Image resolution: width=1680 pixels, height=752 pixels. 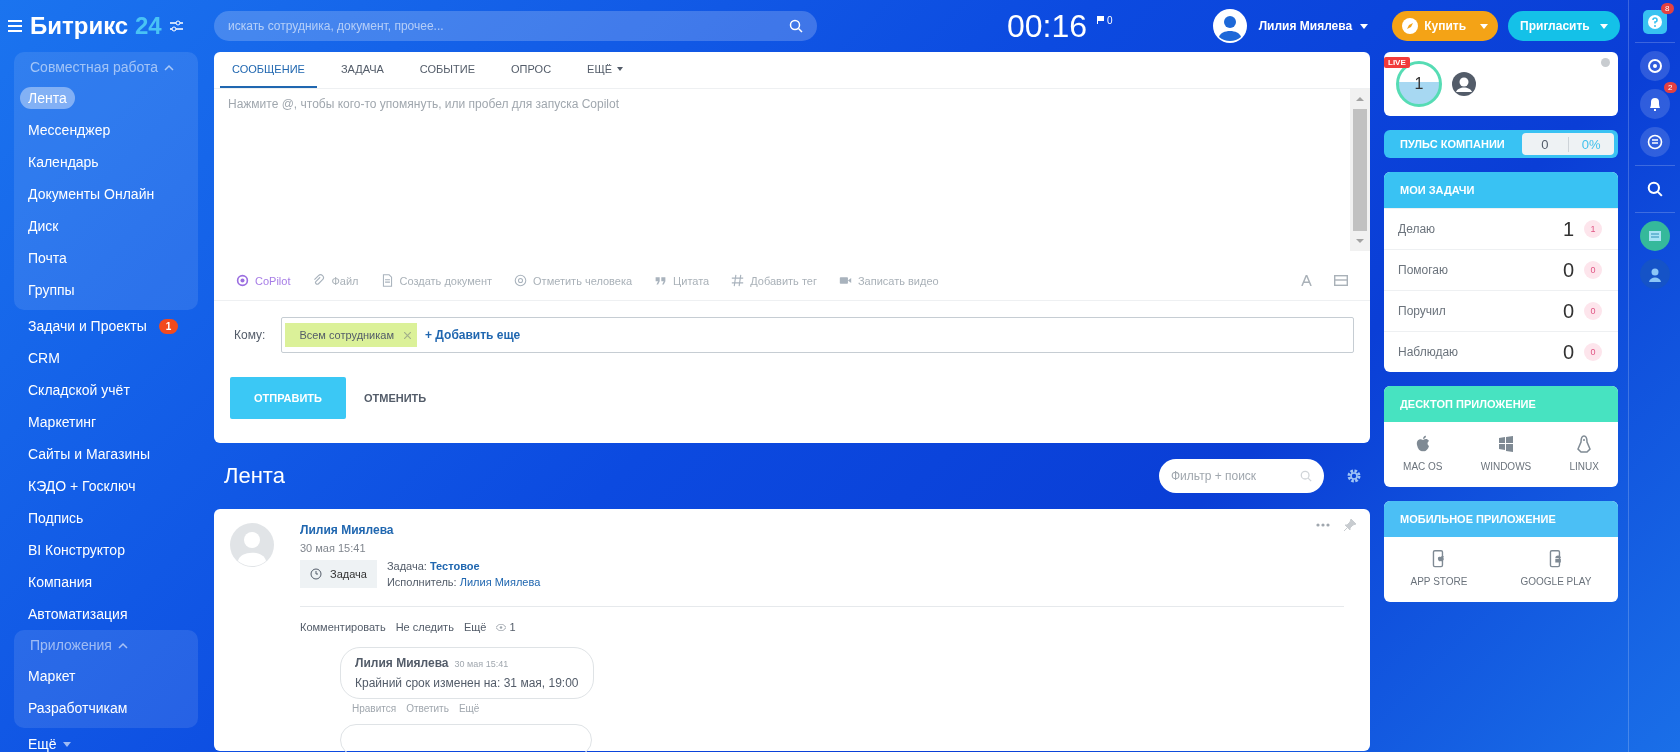 I want to click on help-button, so click(x=1654, y=22).